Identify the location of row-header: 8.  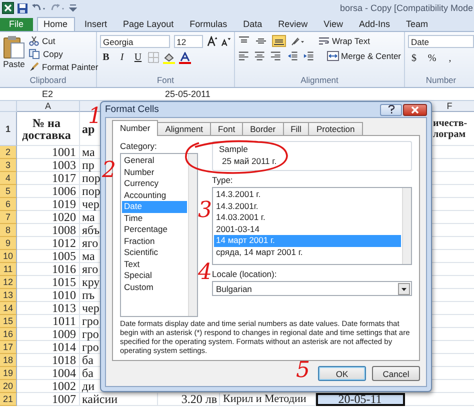
(8, 230).